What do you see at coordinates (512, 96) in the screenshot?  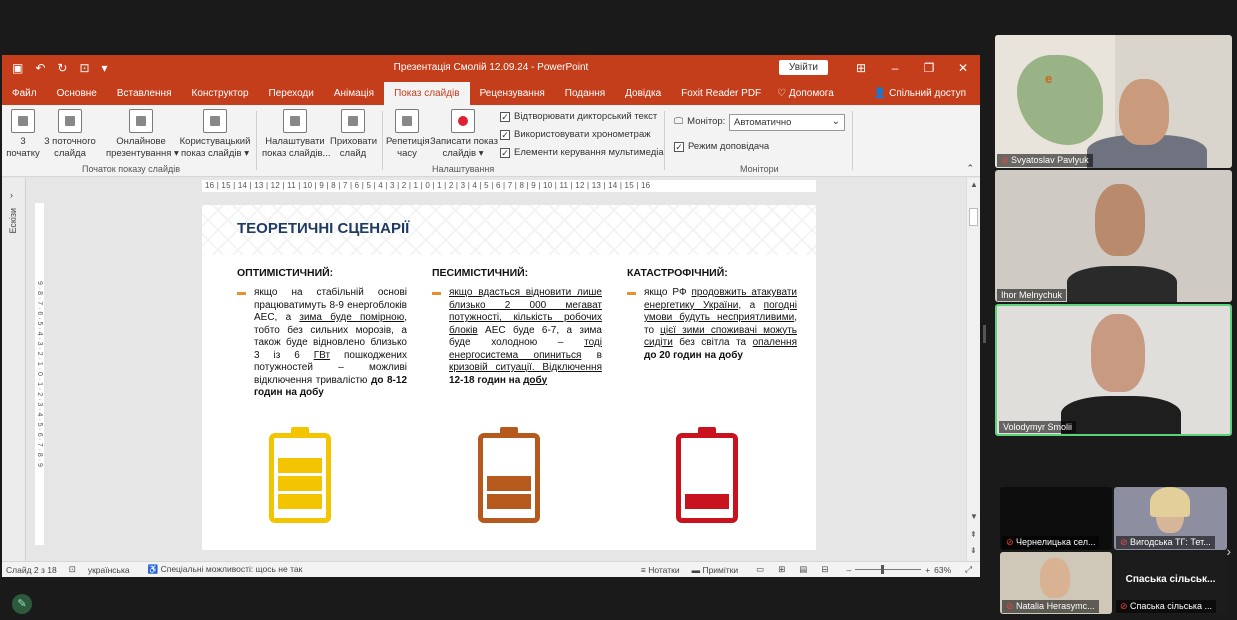 I see `tab-review: Рецензування` at bounding box center [512, 96].